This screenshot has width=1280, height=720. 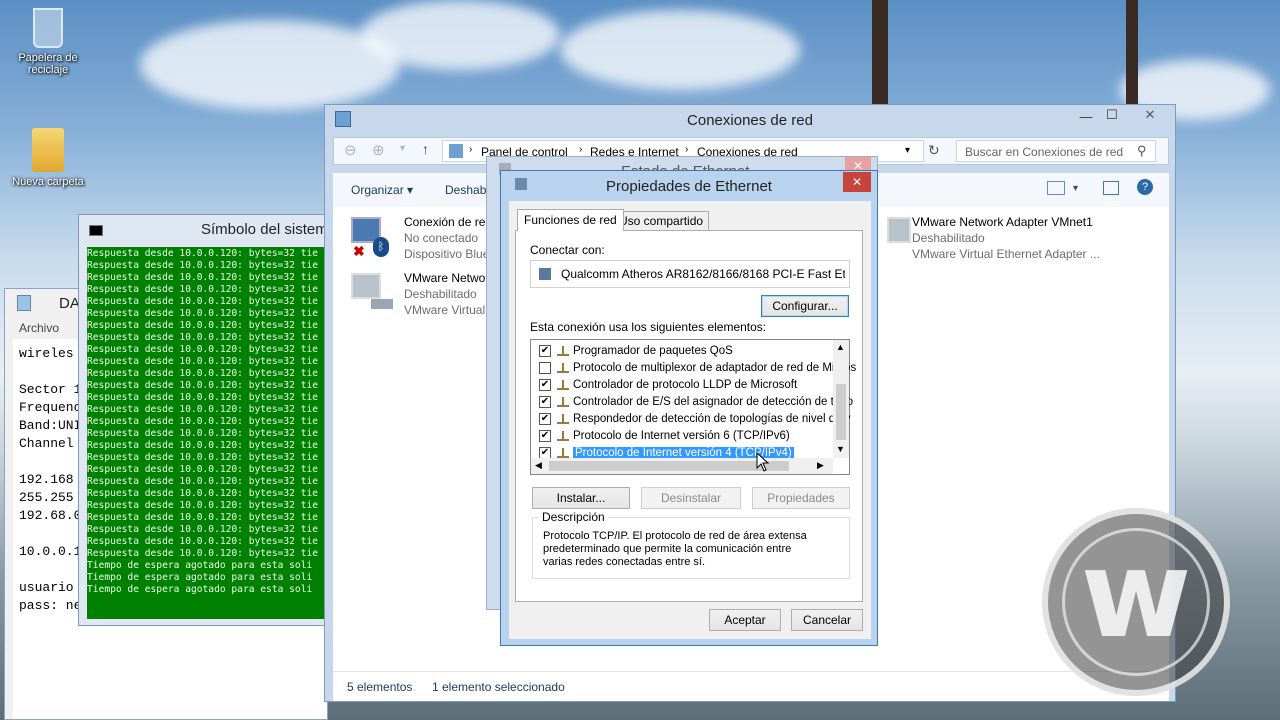 What do you see at coordinates (1002, 222) in the screenshot?
I see `connection-name: VMware Network Adapter VMnet1` at bounding box center [1002, 222].